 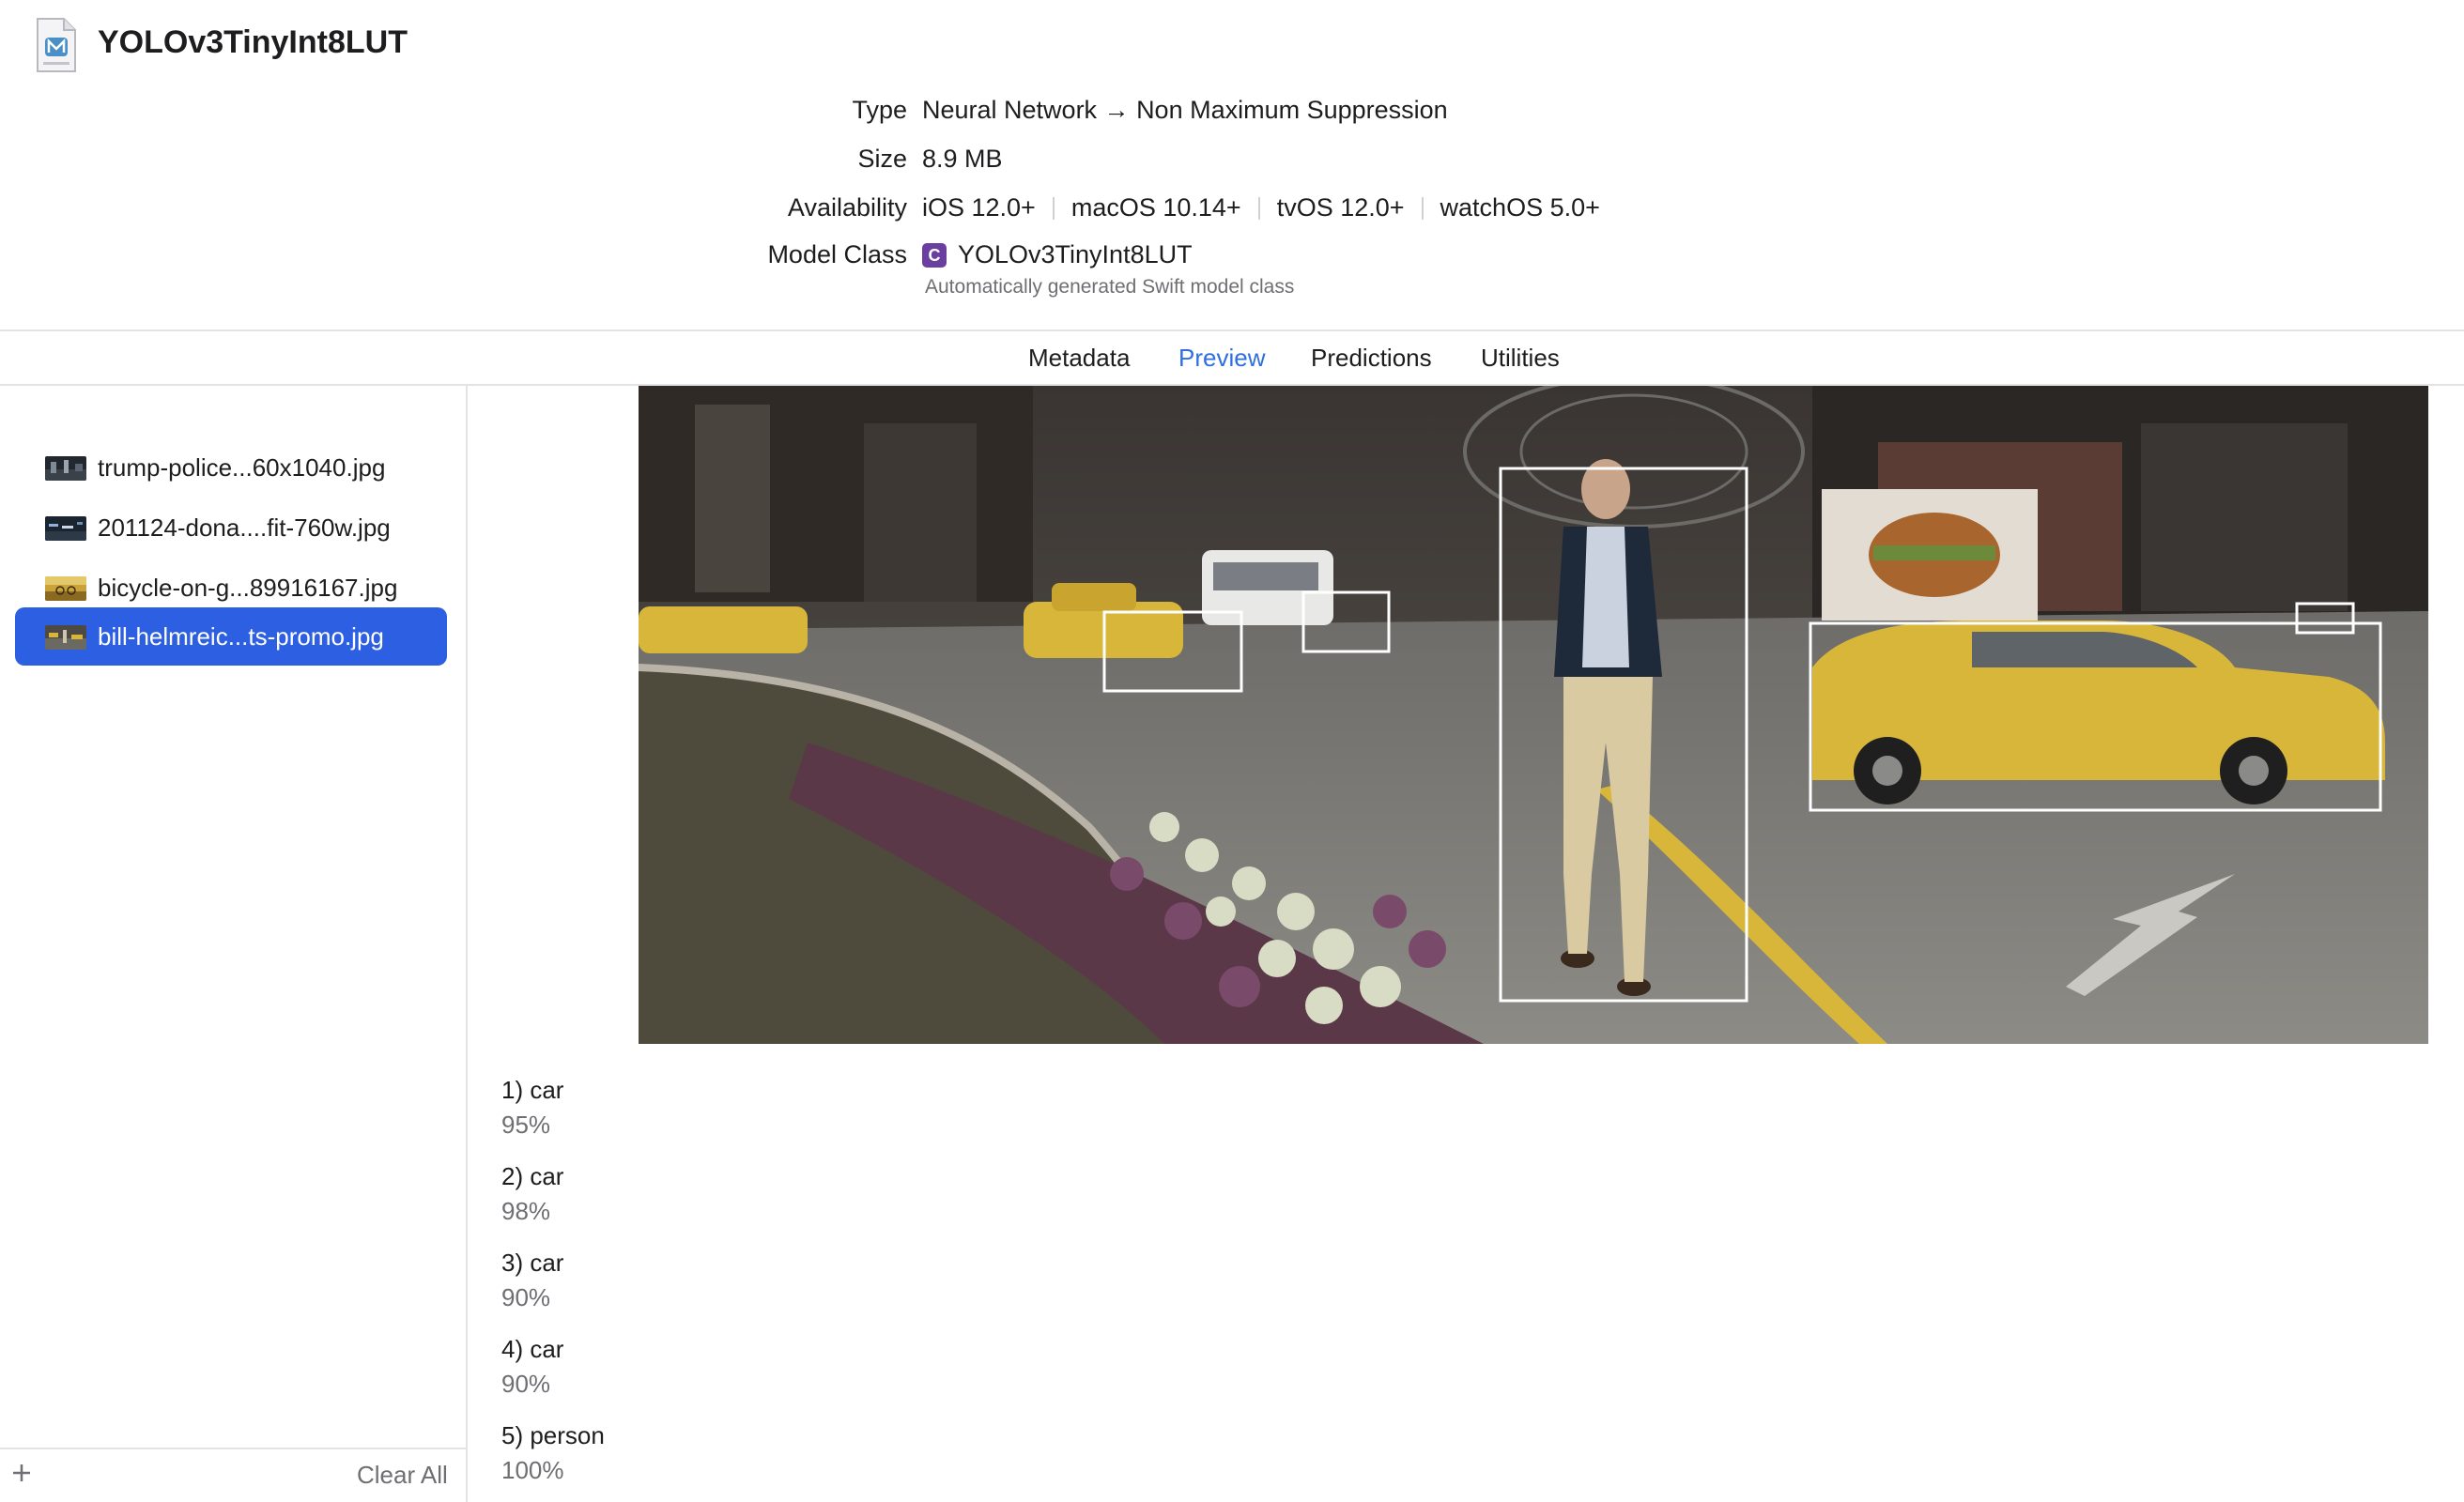 I want to click on clear-all-button: Clear All, so click(x=402, y=1475).